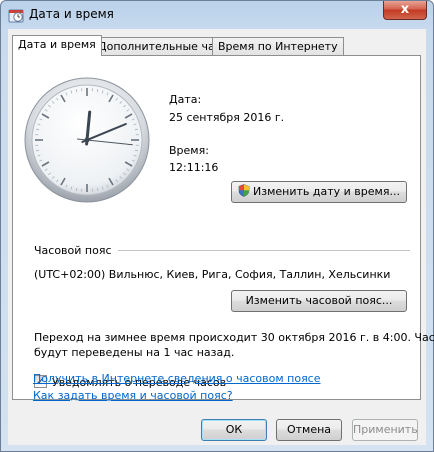 Image resolution: width=434 pixels, height=452 pixels. What do you see at coordinates (16, 16) in the screenshot?
I see `clock-app-icon` at bounding box center [16, 16].